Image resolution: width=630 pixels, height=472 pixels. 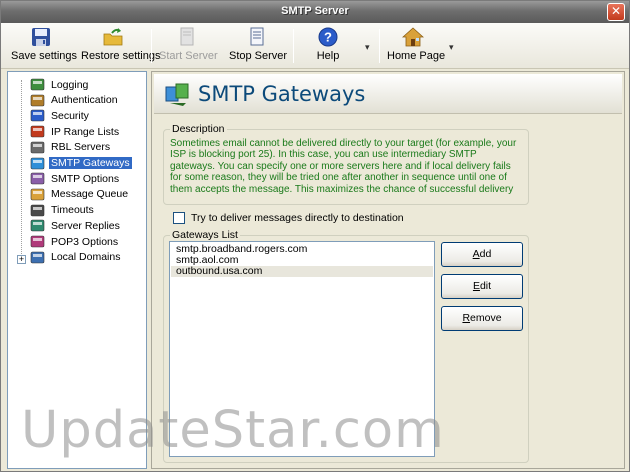 I want to click on replies-icon, so click(x=37, y=225).